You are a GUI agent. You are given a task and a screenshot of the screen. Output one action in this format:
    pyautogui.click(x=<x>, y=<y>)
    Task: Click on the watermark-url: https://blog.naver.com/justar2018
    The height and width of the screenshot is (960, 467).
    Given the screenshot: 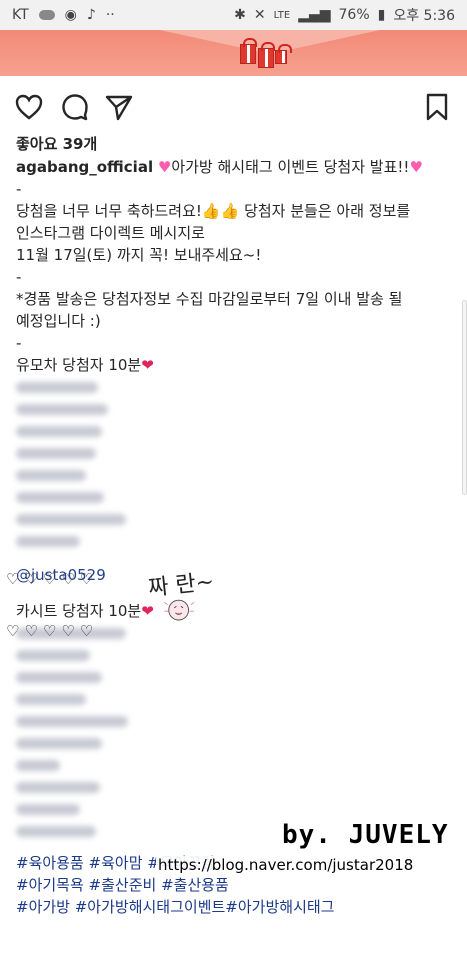 What is the action you would take?
    pyautogui.click(x=286, y=865)
    